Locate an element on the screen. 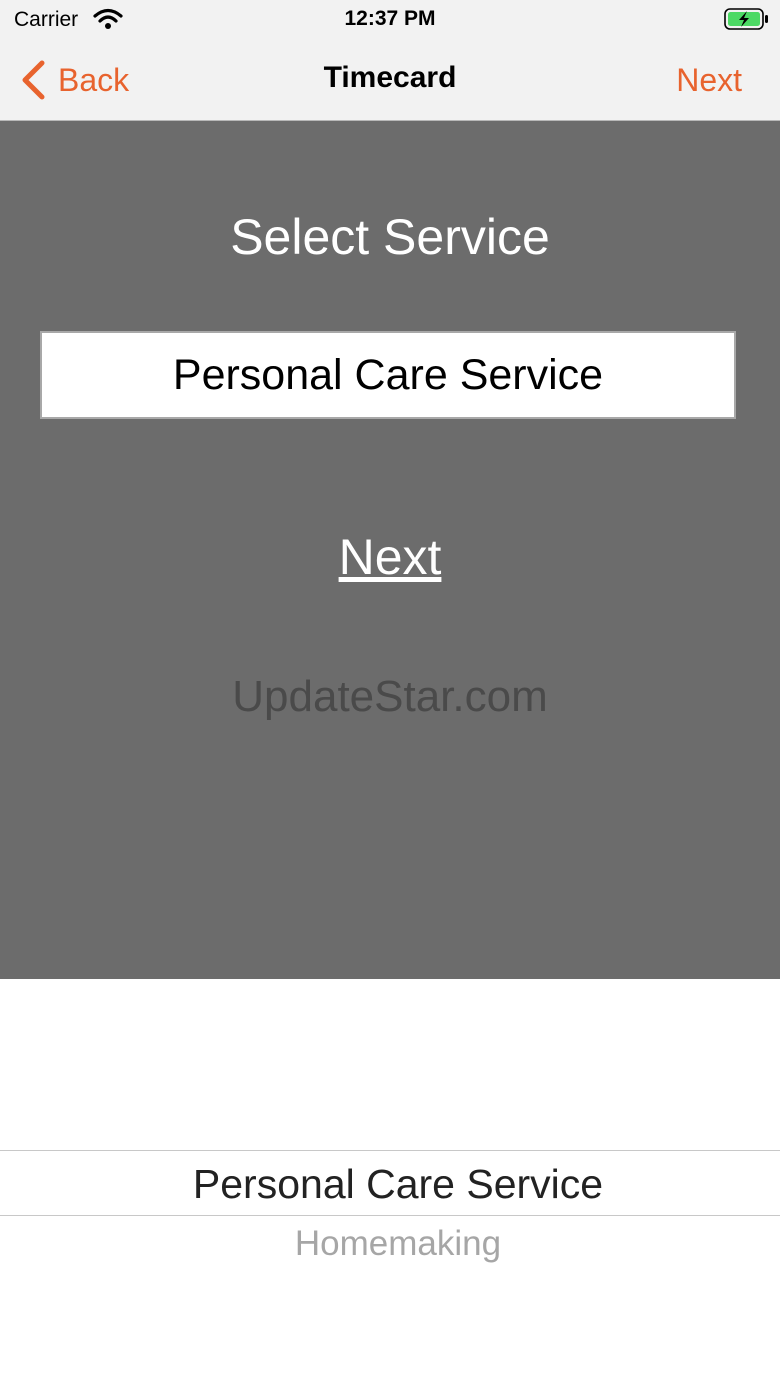 Image resolution: width=780 pixels, height=1387 pixels. service-select-field: Personal Care Service is located at coordinates (388, 375).